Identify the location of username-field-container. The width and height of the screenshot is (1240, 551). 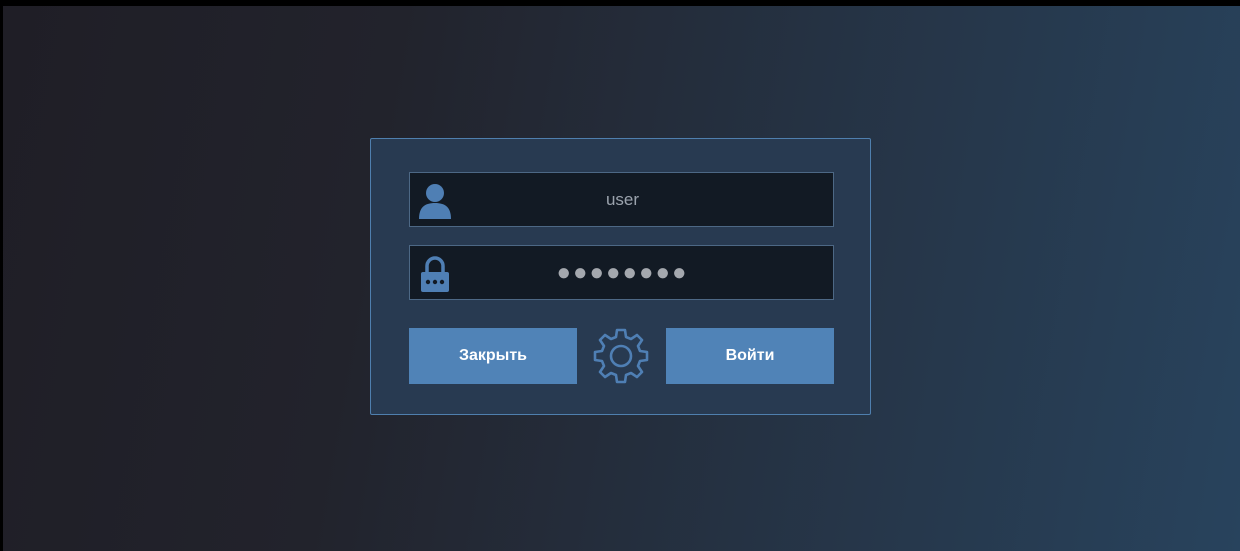
(621, 199).